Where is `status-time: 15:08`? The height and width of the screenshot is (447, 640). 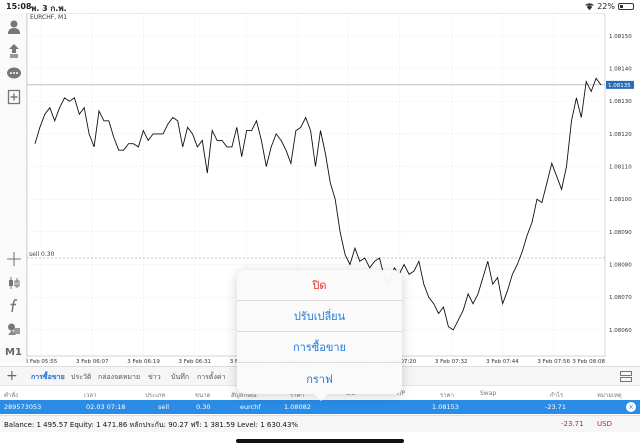 status-time: 15:08 is located at coordinates (19, 6).